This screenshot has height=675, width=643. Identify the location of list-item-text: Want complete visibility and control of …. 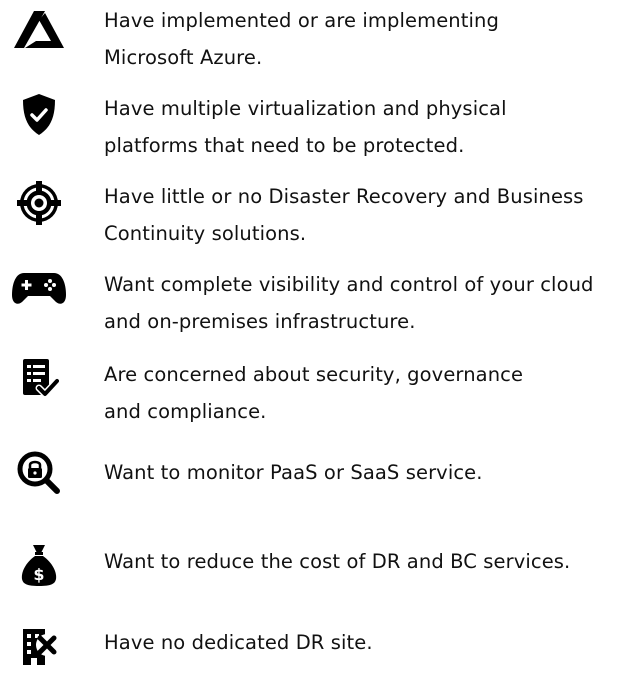
(349, 303).